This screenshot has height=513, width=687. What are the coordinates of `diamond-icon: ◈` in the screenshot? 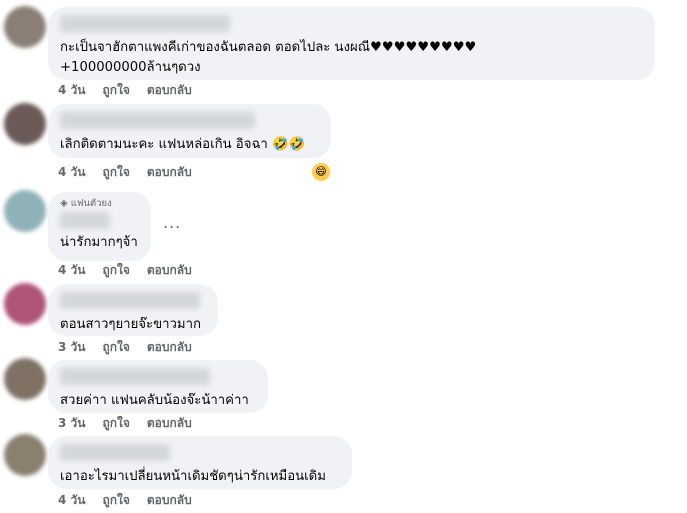 It's located at (64, 203).